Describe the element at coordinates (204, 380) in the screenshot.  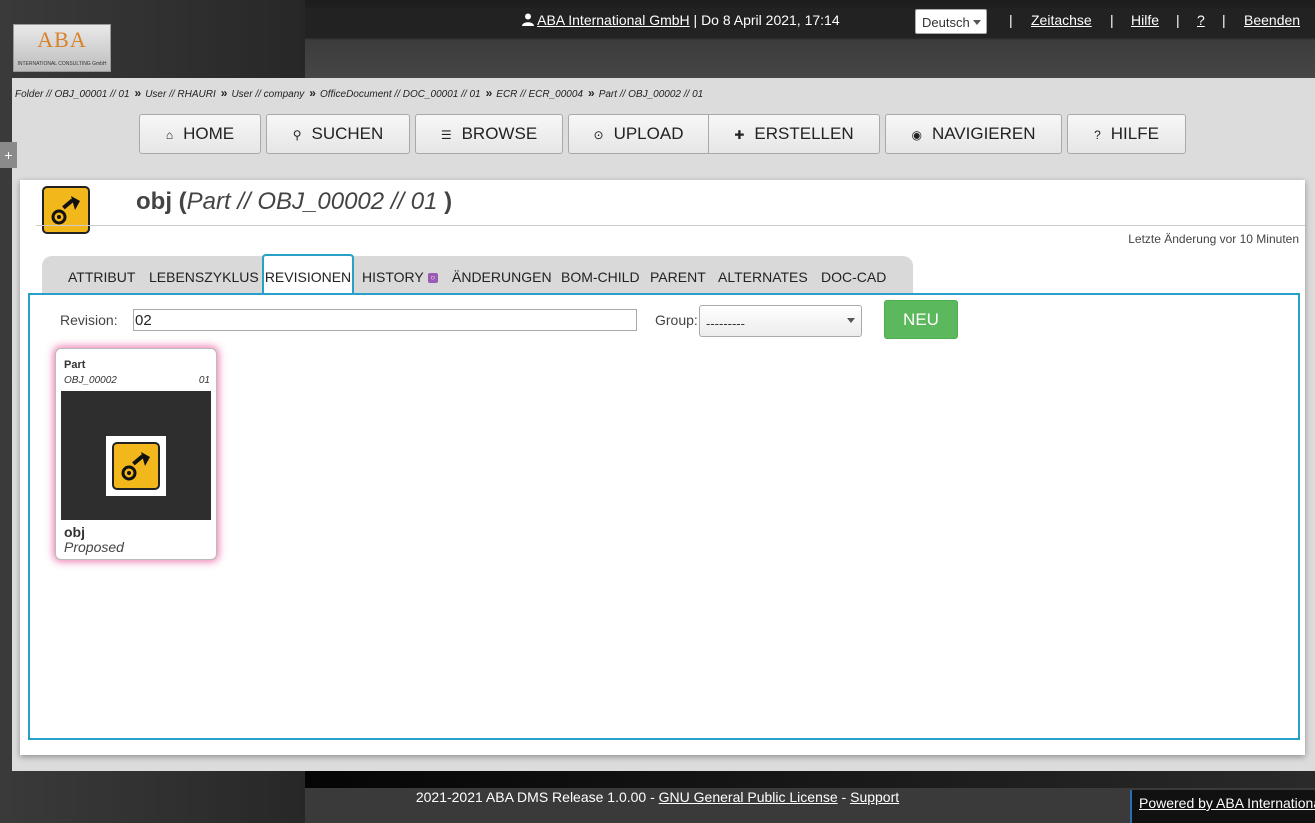
I see `card-revision: 01` at that location.